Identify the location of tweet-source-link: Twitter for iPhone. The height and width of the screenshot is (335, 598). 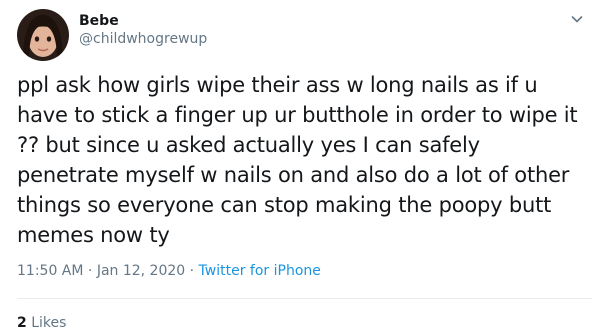
(260, 271).